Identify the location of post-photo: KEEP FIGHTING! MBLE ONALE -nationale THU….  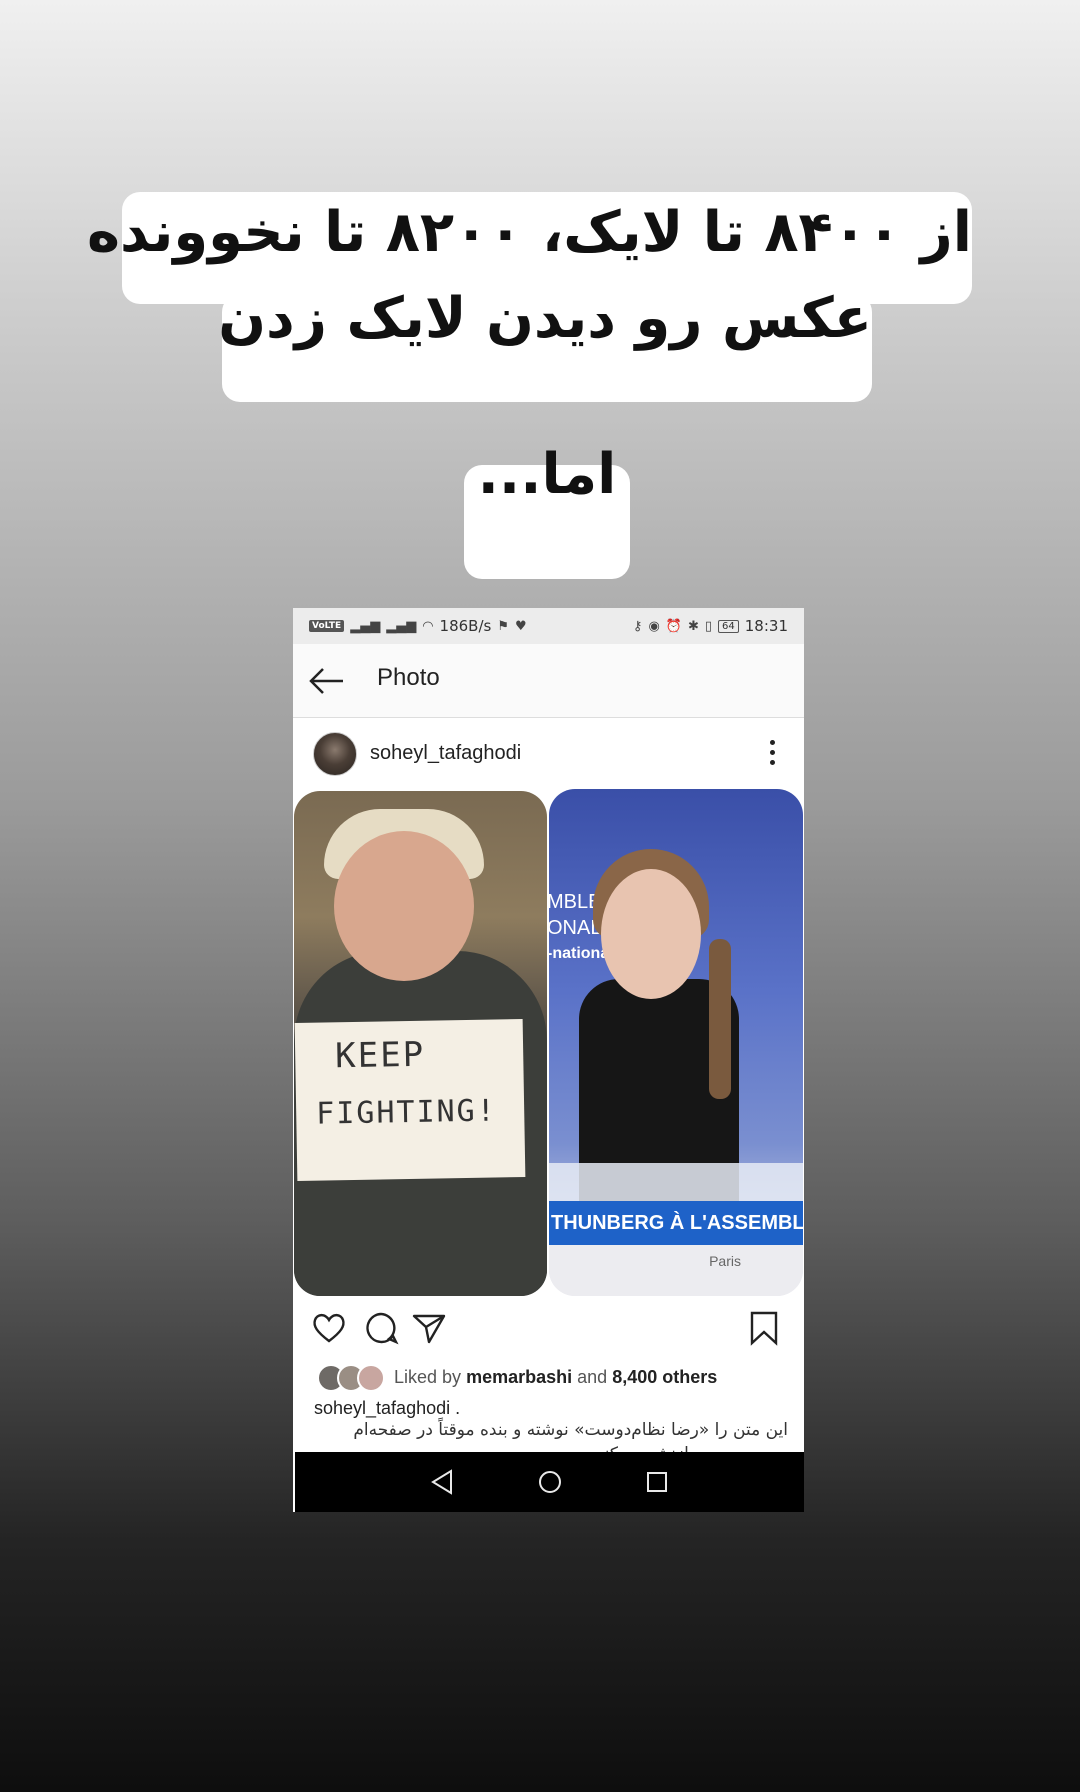
(548, 1042).